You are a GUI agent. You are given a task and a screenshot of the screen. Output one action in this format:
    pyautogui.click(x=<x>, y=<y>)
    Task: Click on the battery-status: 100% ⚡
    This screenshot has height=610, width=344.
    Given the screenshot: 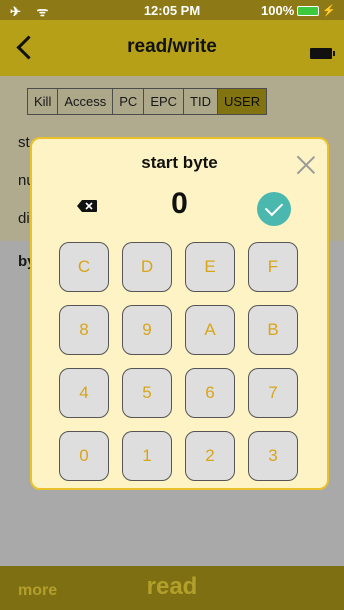 What is the action you would take?
    pyautogui.click(x=298, y=10)
    